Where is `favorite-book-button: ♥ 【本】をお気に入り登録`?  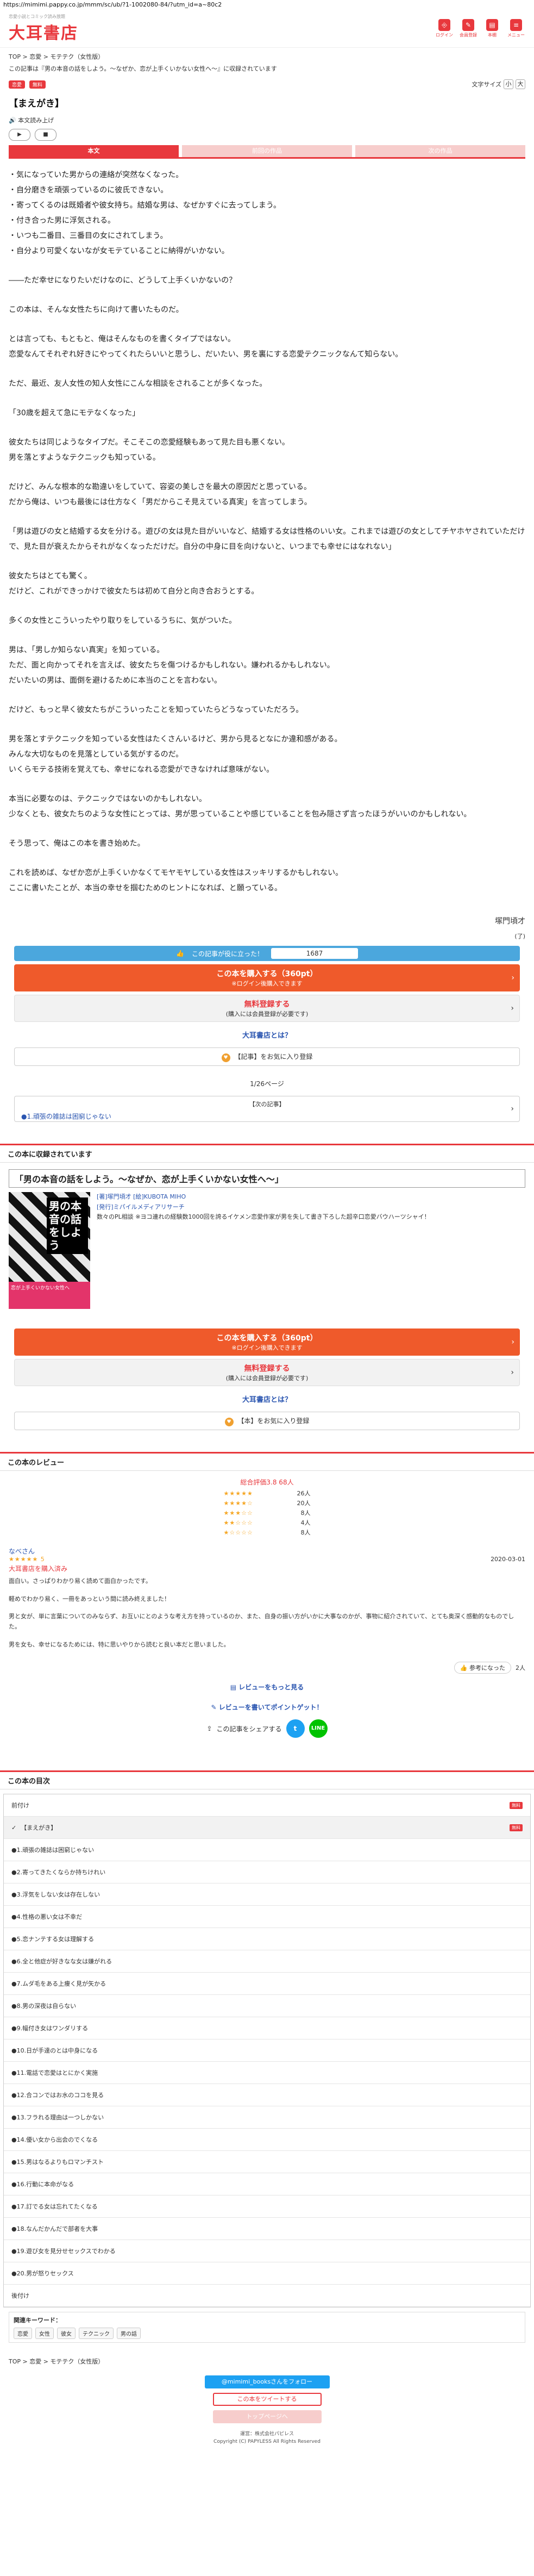
favorite-book-button: ♥ 【本】をお気に入り登録 is located at coordinates (267, 1421).